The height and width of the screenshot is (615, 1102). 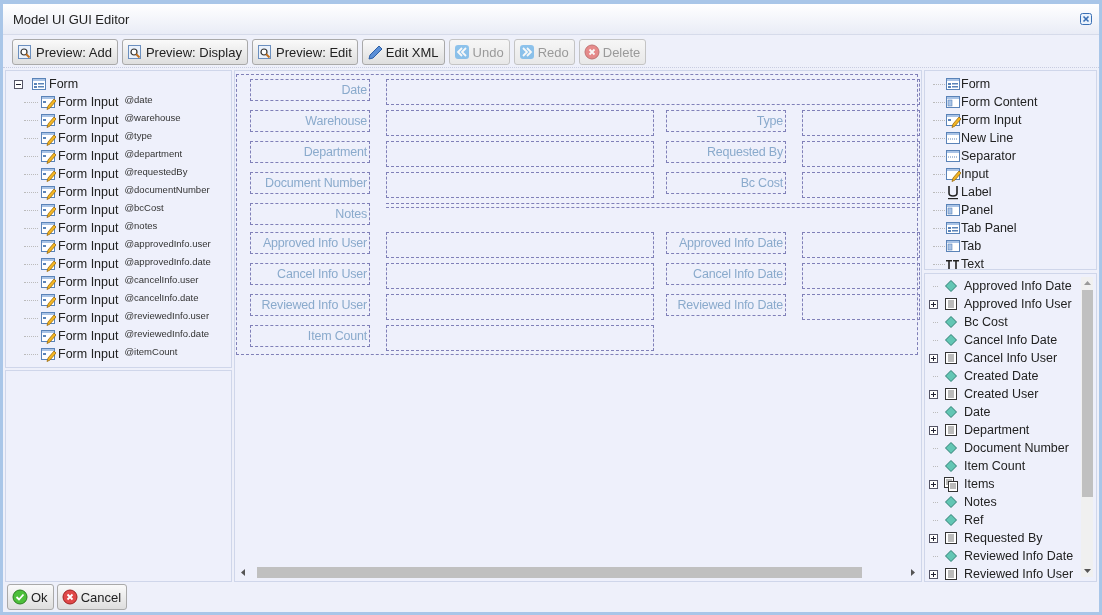 I want to click on field-item: Date, so click(x=977, y=412).